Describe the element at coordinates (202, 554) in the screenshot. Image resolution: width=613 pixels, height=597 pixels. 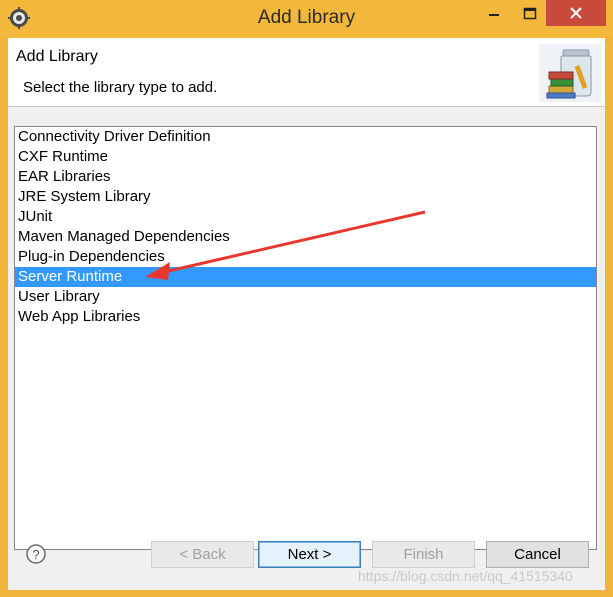
I see `back-button: < Back` at that location.